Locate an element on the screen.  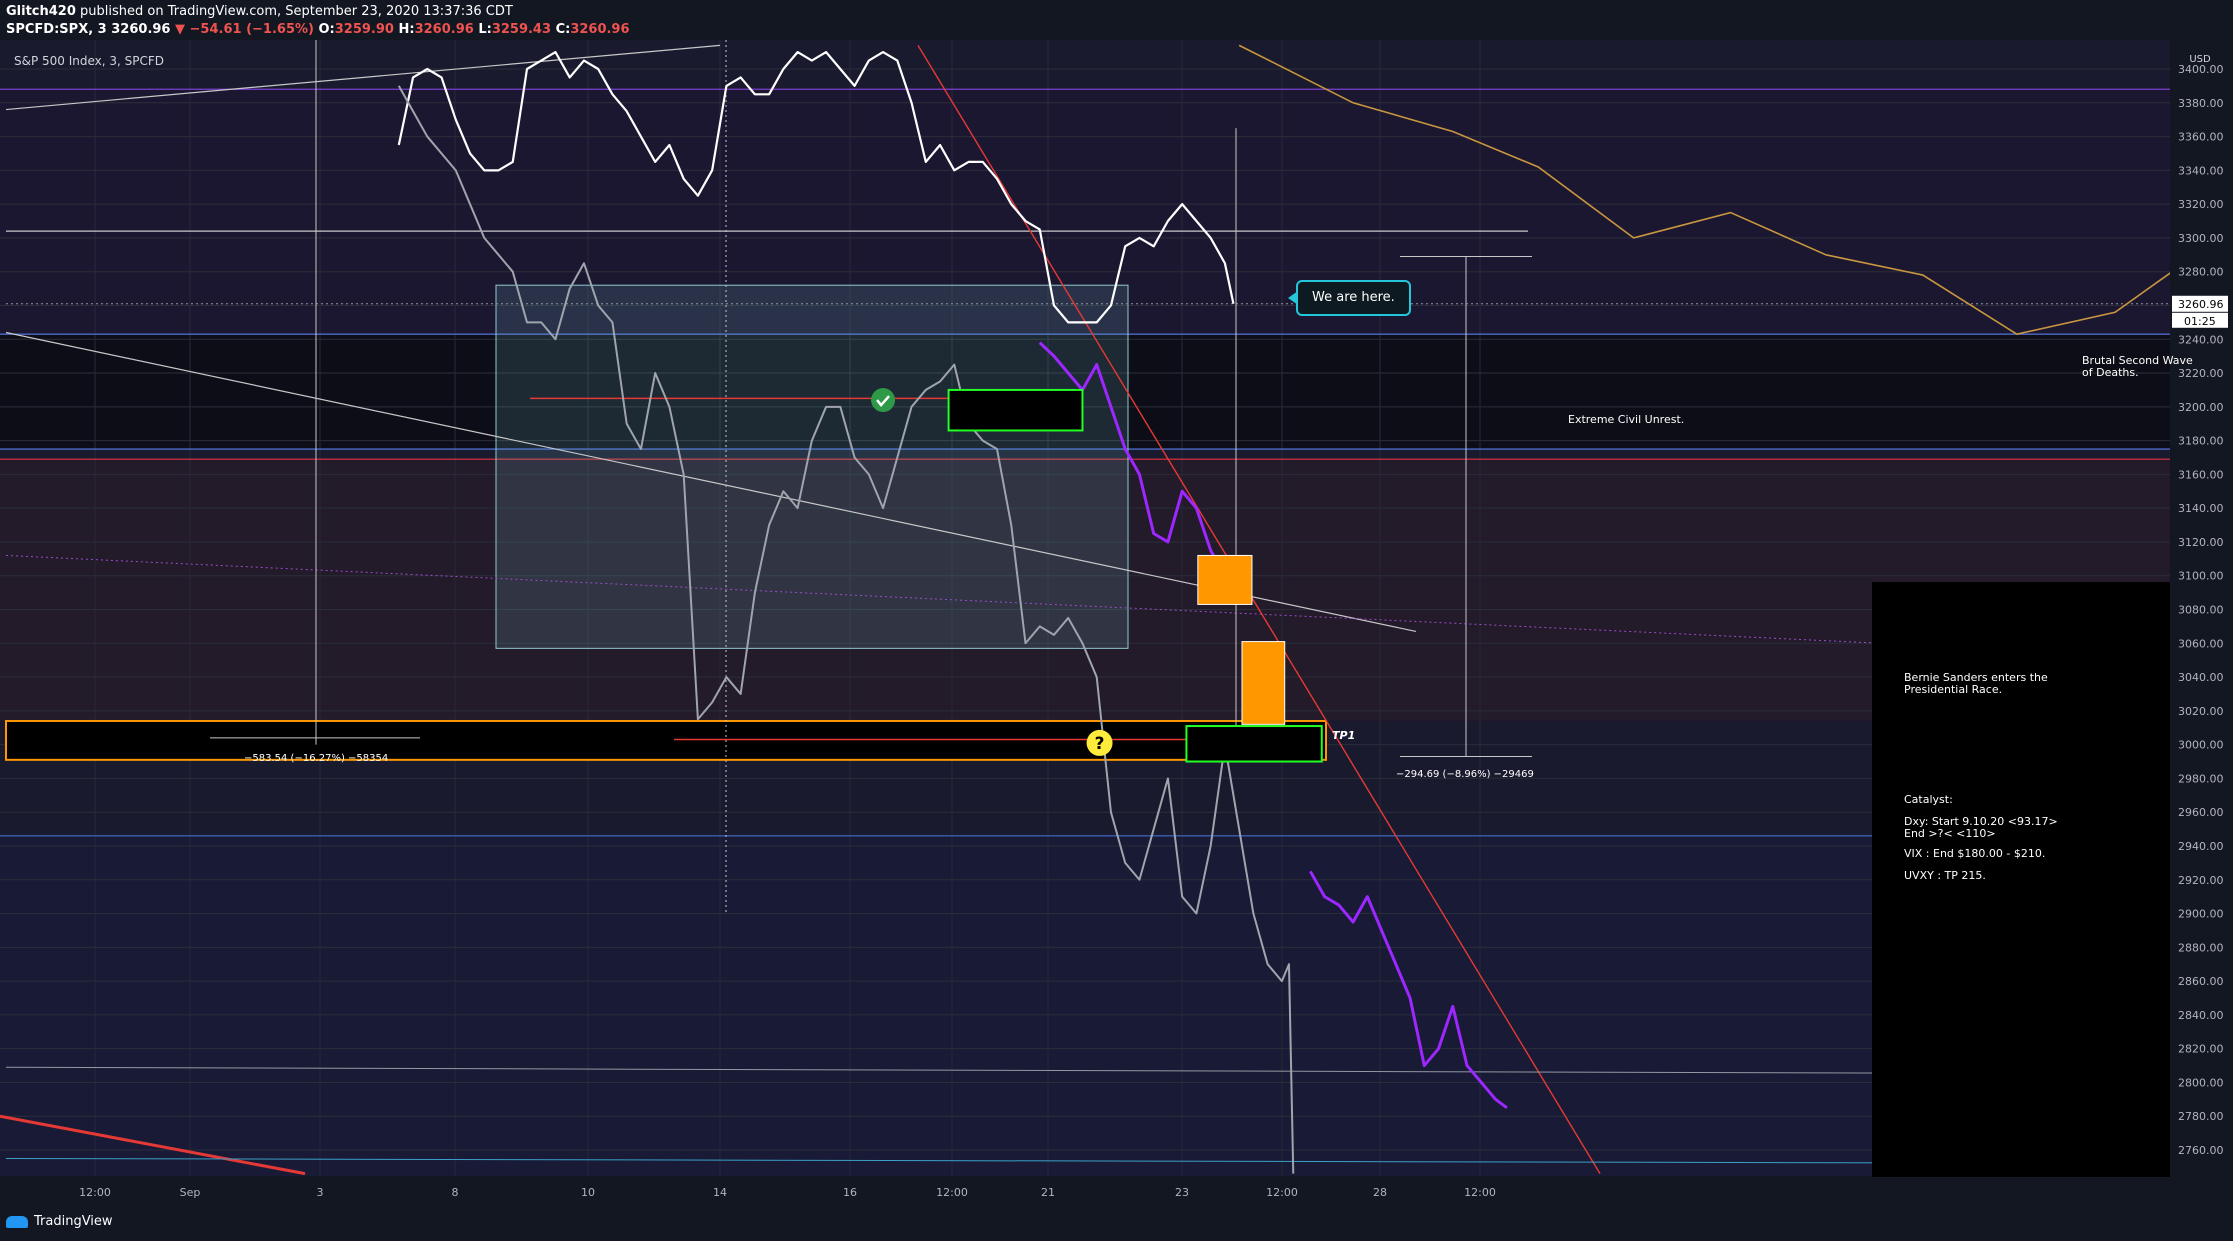
price-tick-label: 3340.00 is located at coordinates (2201, 170).